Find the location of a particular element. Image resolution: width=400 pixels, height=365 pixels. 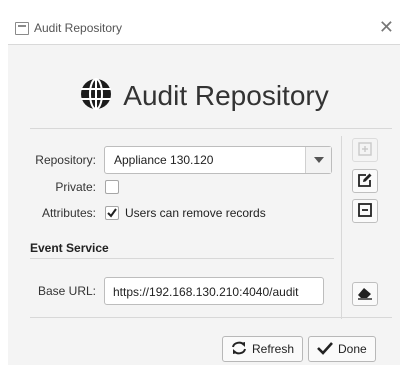

close-icon: ✕ is located at coordinates (386, 27).